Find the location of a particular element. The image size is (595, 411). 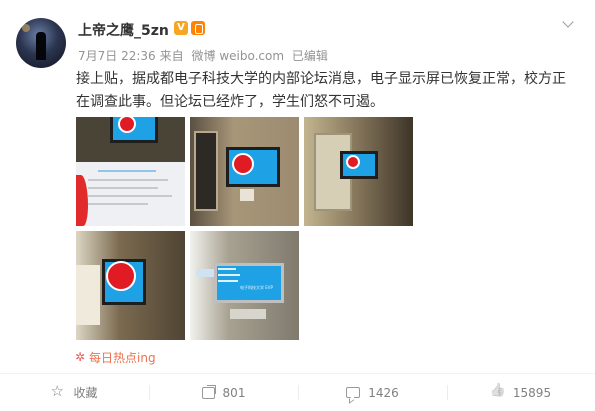

more-chevron-icon is located at coordinates (569, 23).